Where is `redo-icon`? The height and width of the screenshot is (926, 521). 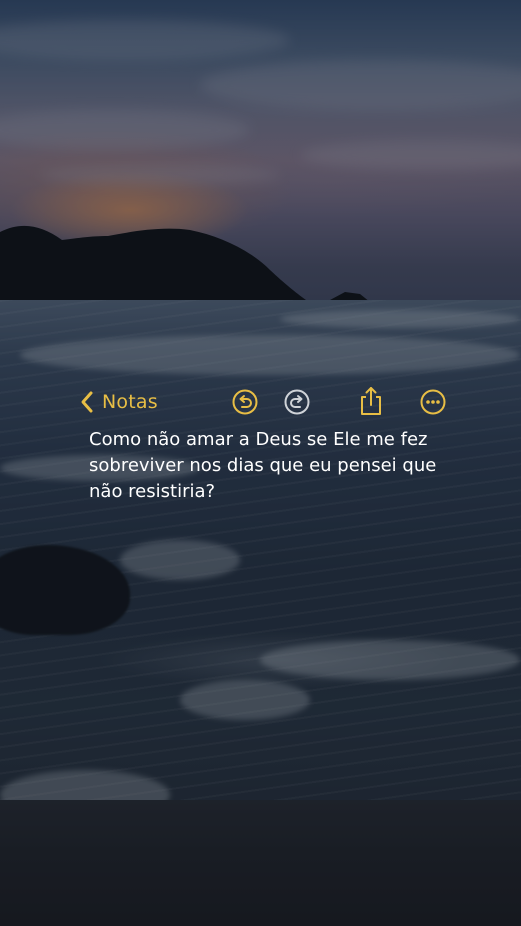
redo-icon is located at coordinates (297, 402).